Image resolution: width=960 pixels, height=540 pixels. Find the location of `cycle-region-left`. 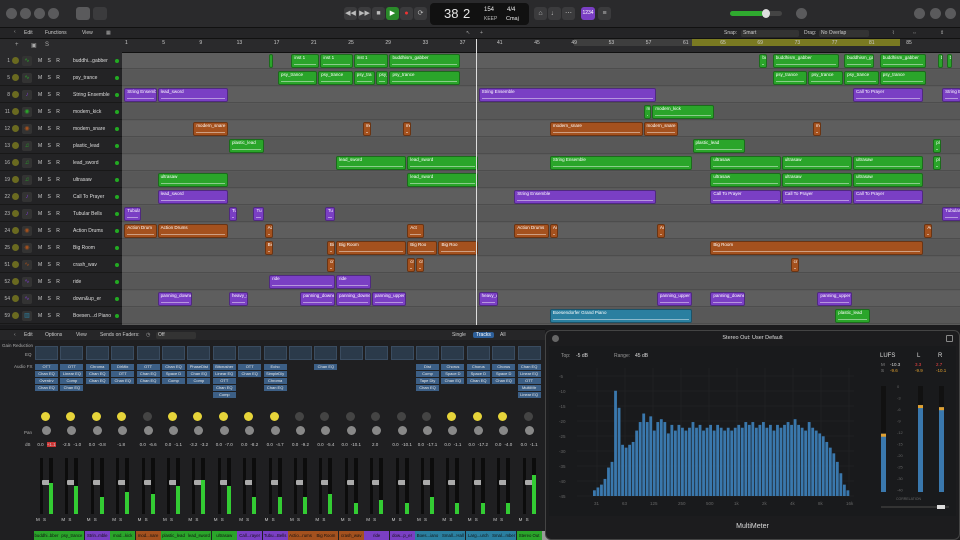

cycle-region-left is located at coordinates (633, 42).